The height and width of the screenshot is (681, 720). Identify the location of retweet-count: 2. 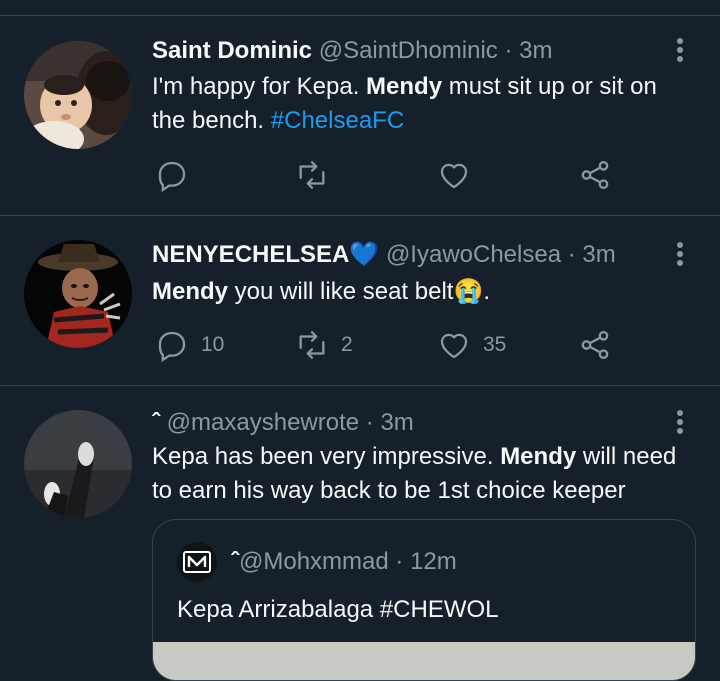
(347, 344).